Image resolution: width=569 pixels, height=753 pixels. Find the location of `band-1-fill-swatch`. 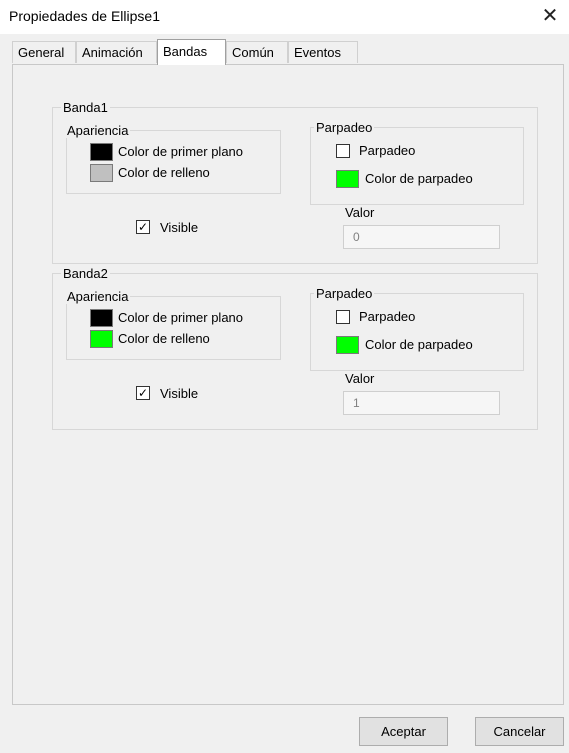

band-1-fill-swatch is located at coordinates (101, 173).